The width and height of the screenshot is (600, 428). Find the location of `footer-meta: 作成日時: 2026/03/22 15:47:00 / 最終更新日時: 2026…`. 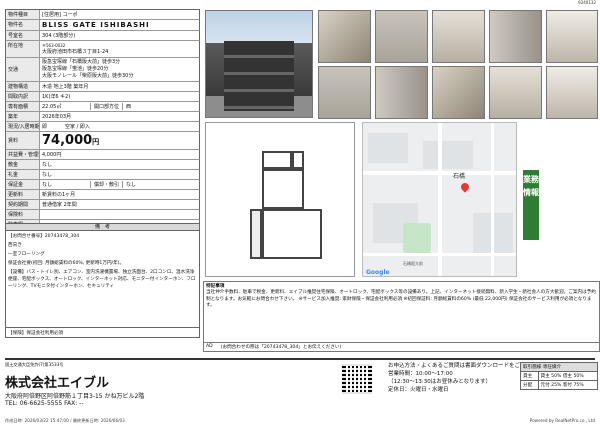

footer-meta: 作成日時: 2026/03/22 15:47:00 / 最終更新日時: 2026… is located at coordinates (300, 421).